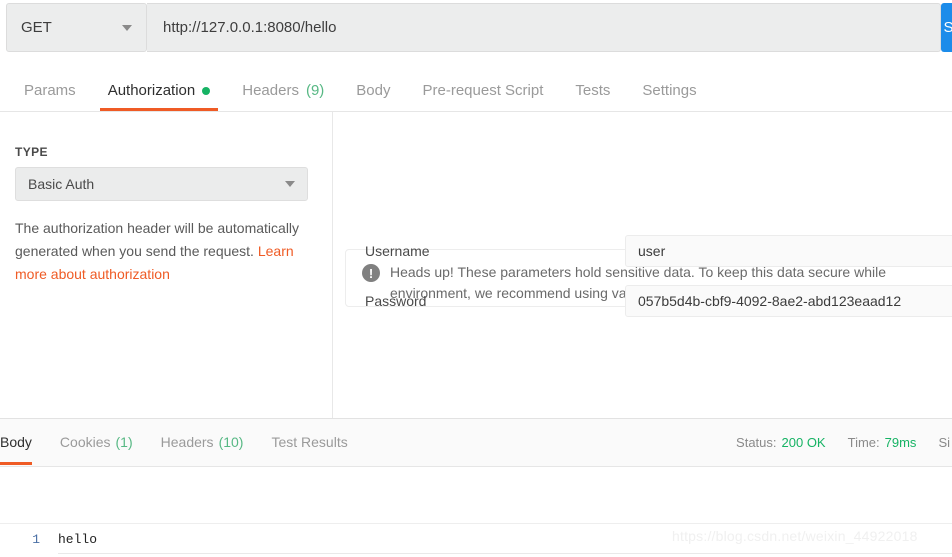  I want to click on tab-headers-label: Headers, so click(270, 90).